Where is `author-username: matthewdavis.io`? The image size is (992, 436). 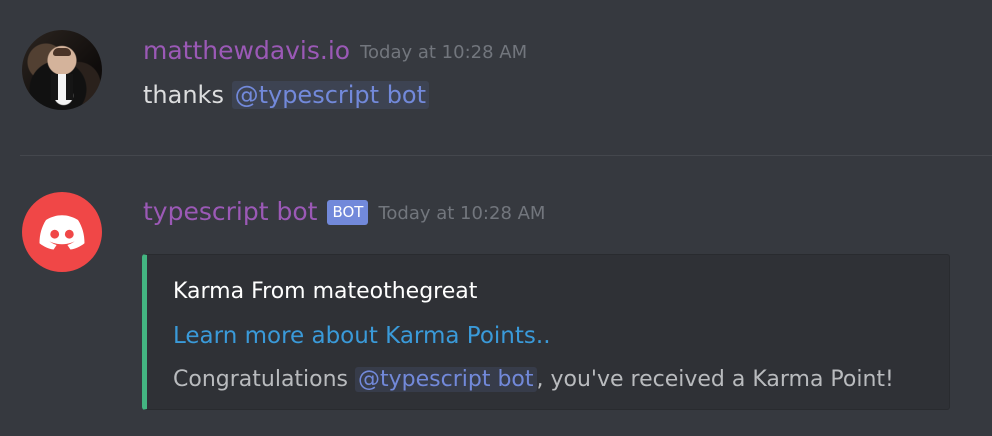 author-username: matthewdavis.io is located at coordinates (246, 51).